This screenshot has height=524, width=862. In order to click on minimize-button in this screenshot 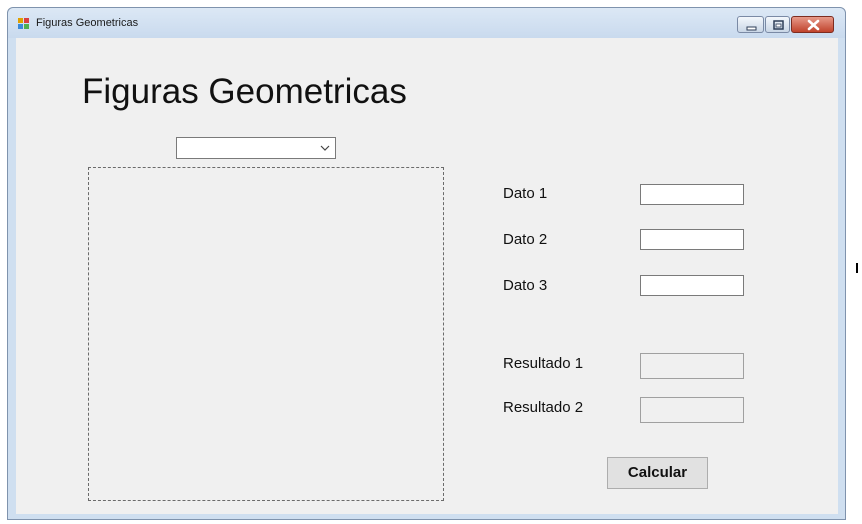, I will do `click(750, 24)`.